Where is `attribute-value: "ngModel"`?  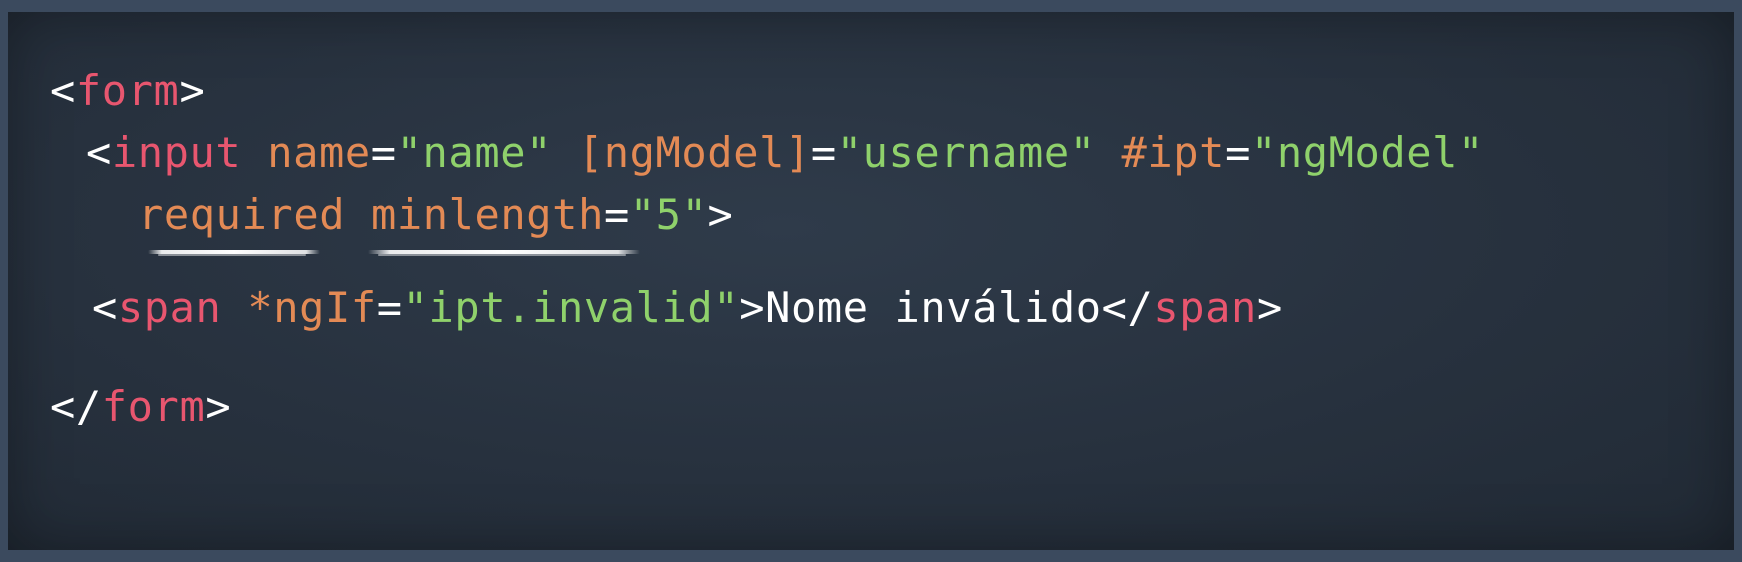
attribute-value: "ngModel" is located at coordinates (1367, 152).